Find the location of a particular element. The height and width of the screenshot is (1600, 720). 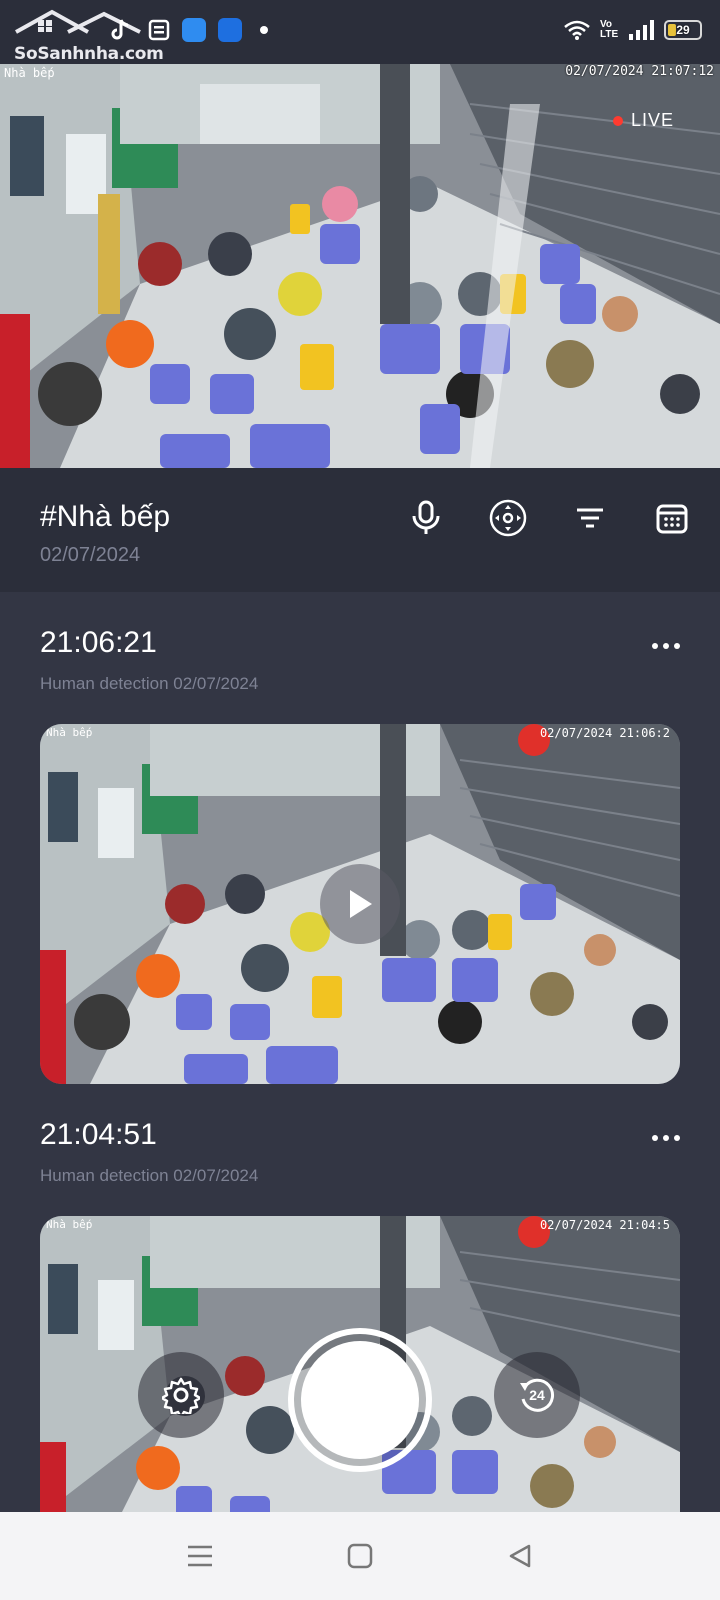

header-actions is located at coordinates (549, 518).